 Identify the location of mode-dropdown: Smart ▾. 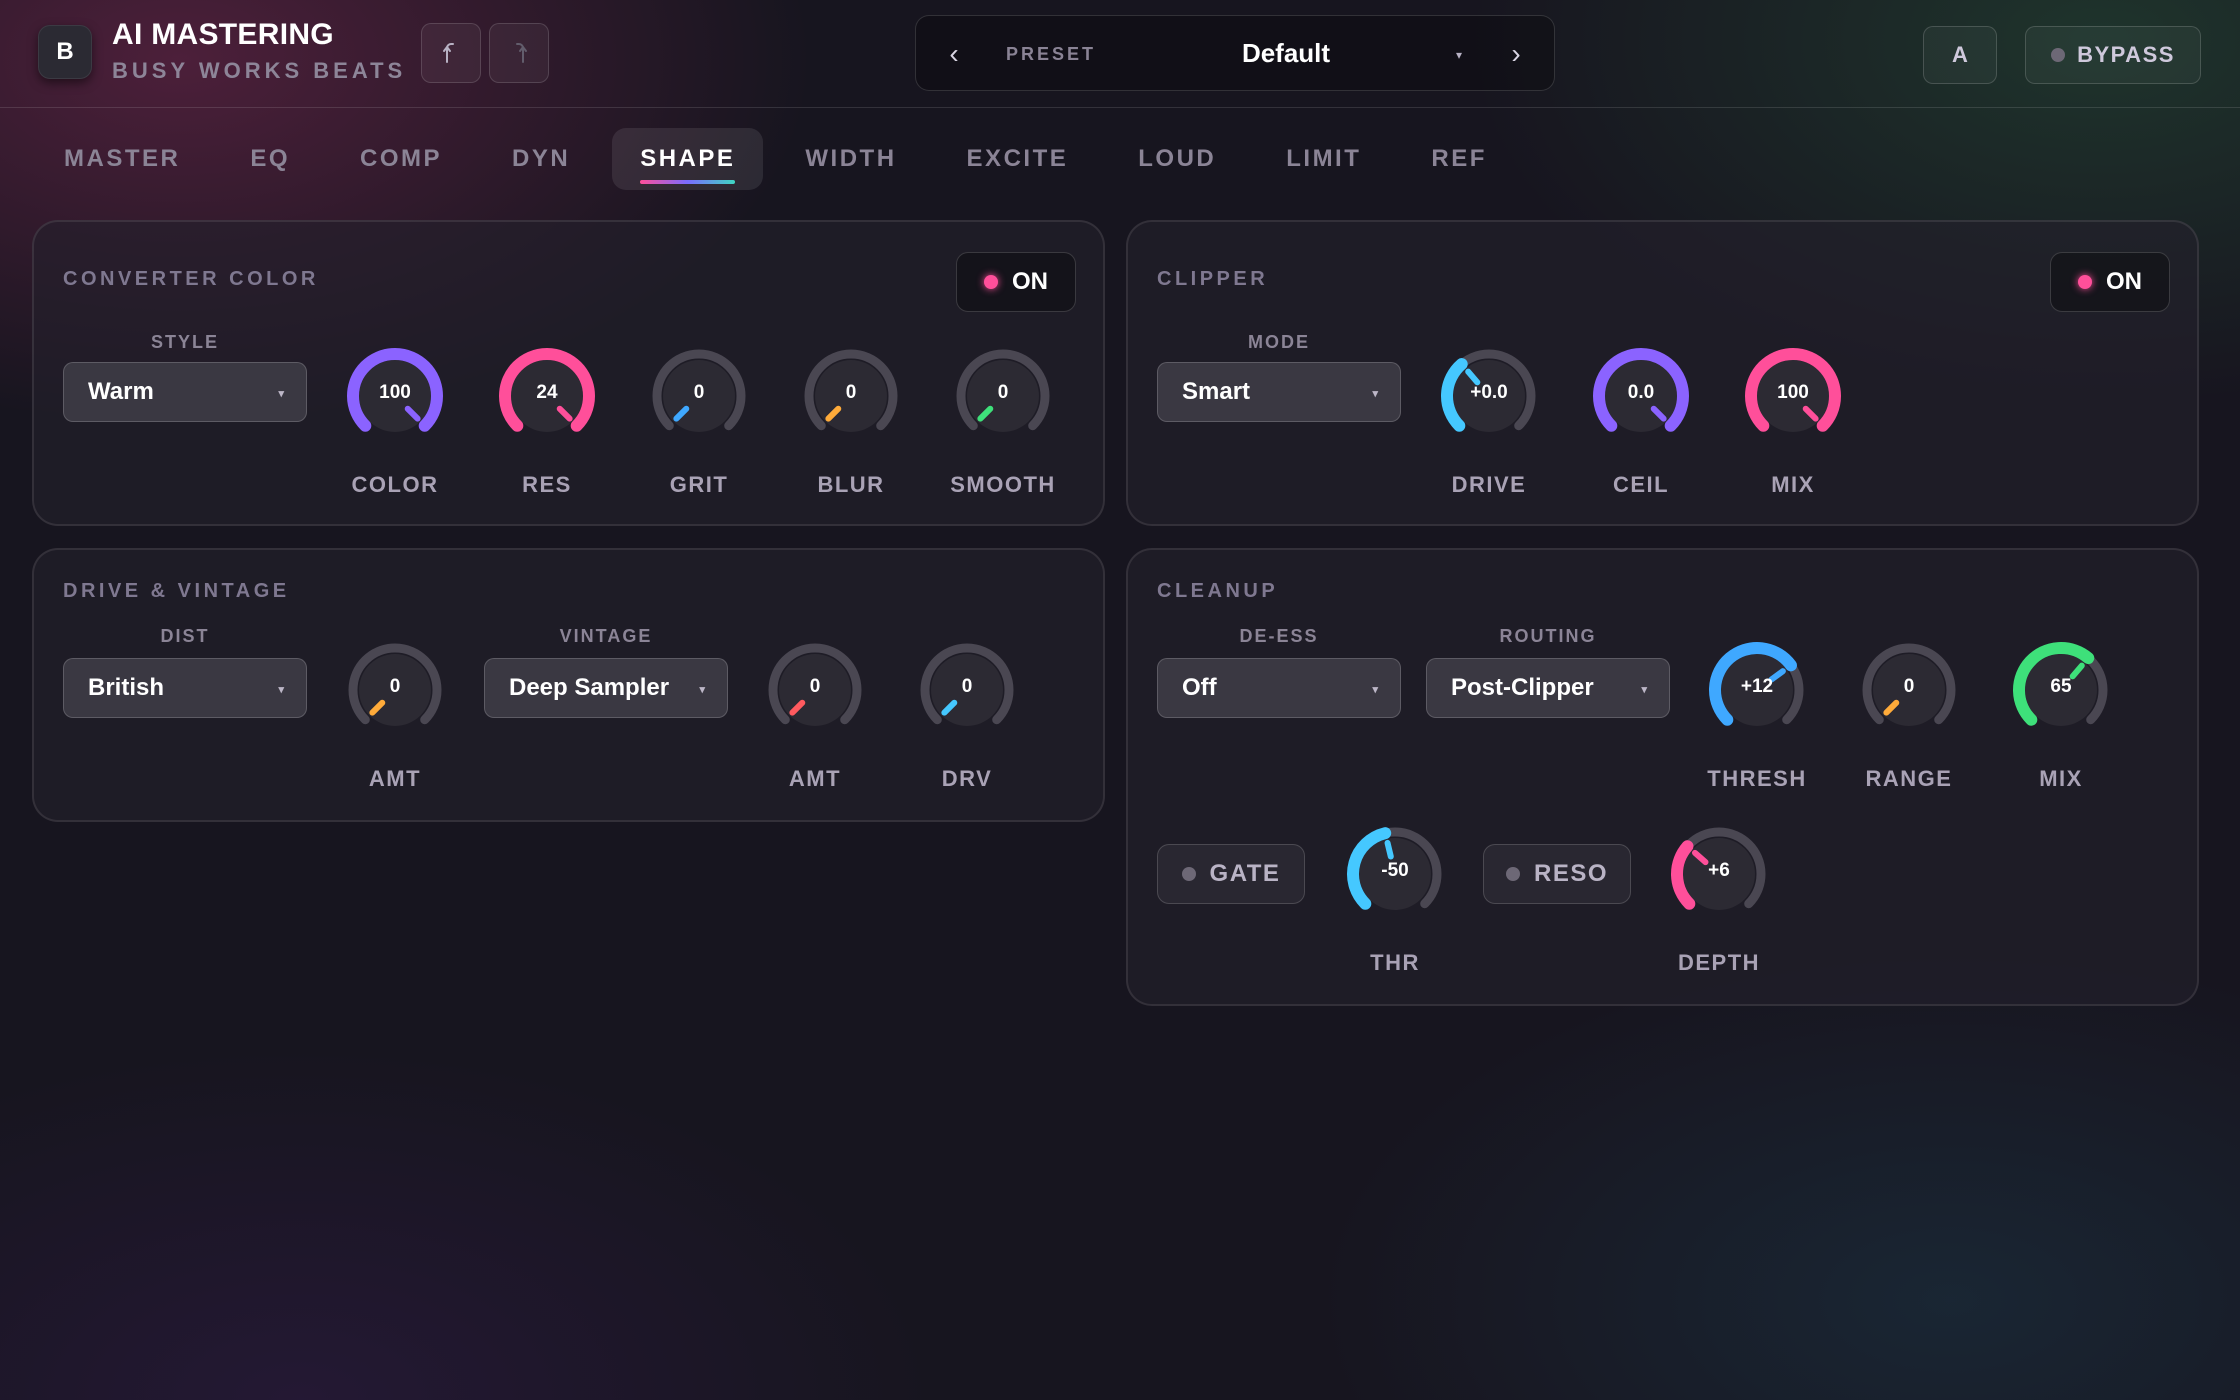
(1279, 392).